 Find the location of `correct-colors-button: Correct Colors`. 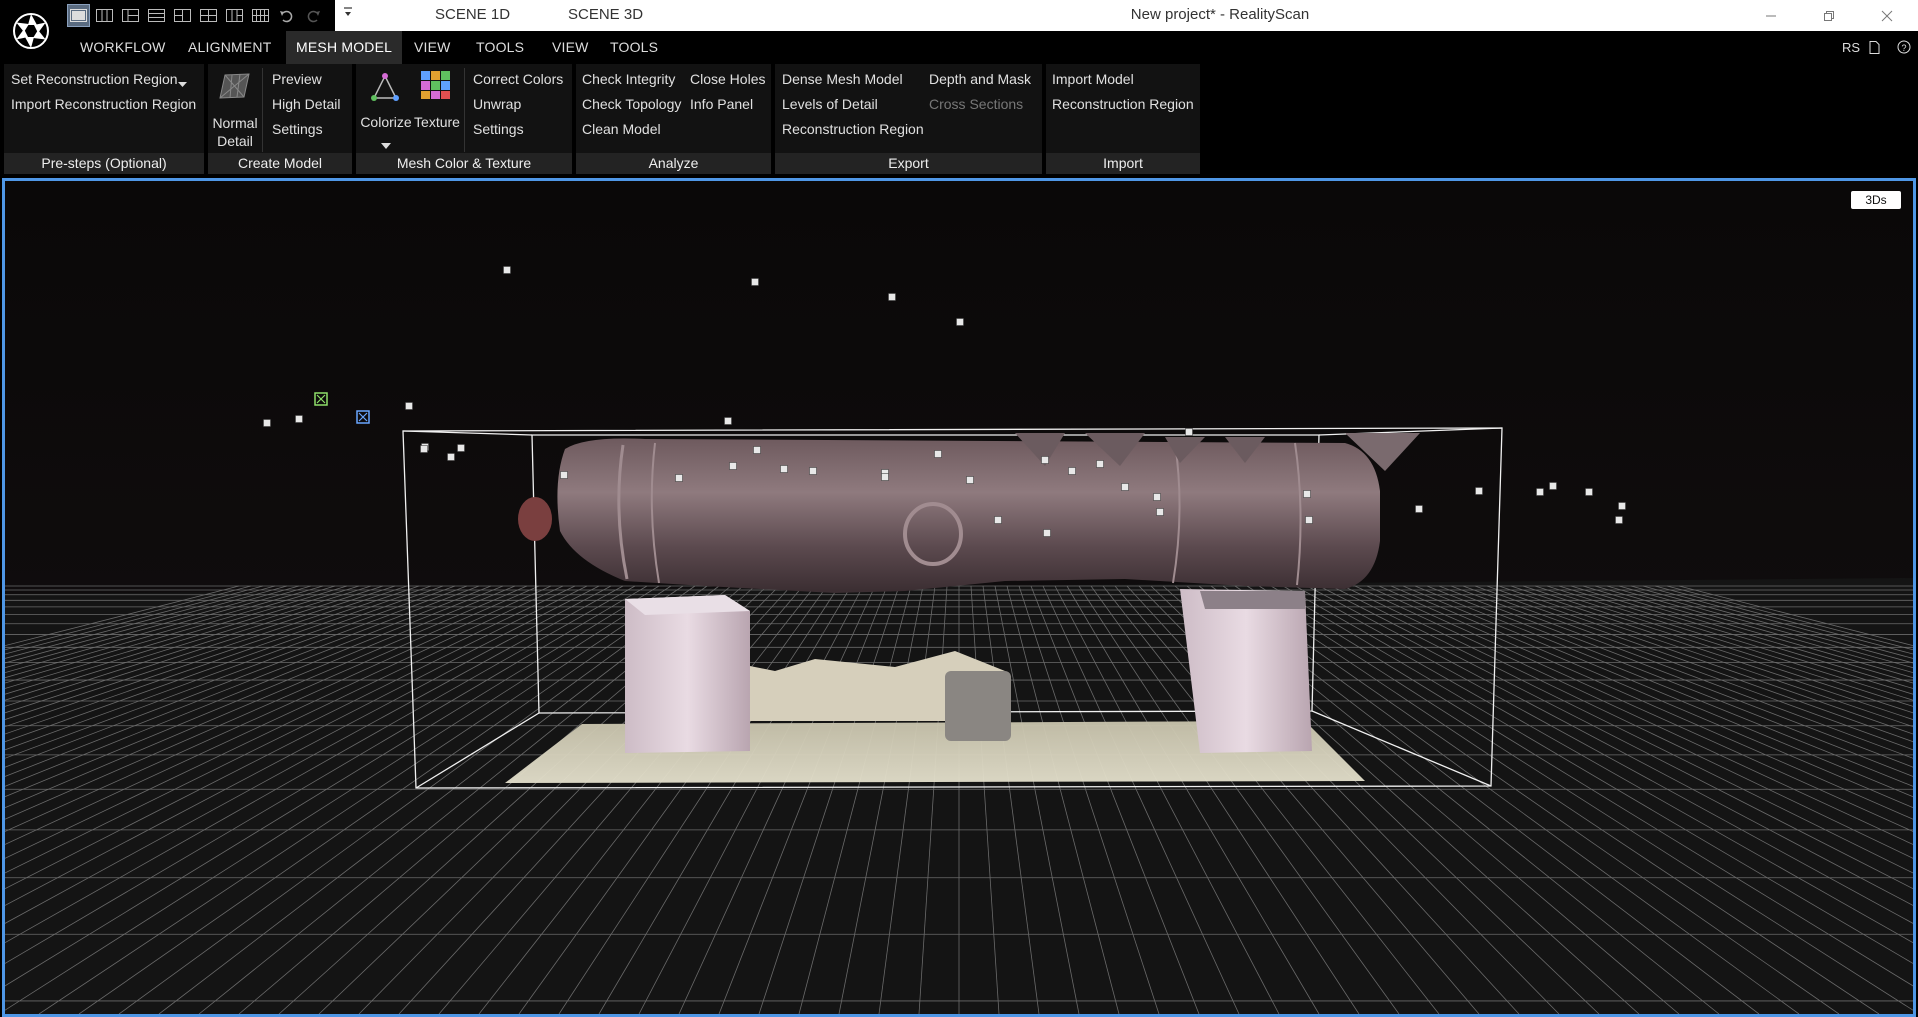

correct-colors-button: Correct Colors is located at coordinates (518, 79).